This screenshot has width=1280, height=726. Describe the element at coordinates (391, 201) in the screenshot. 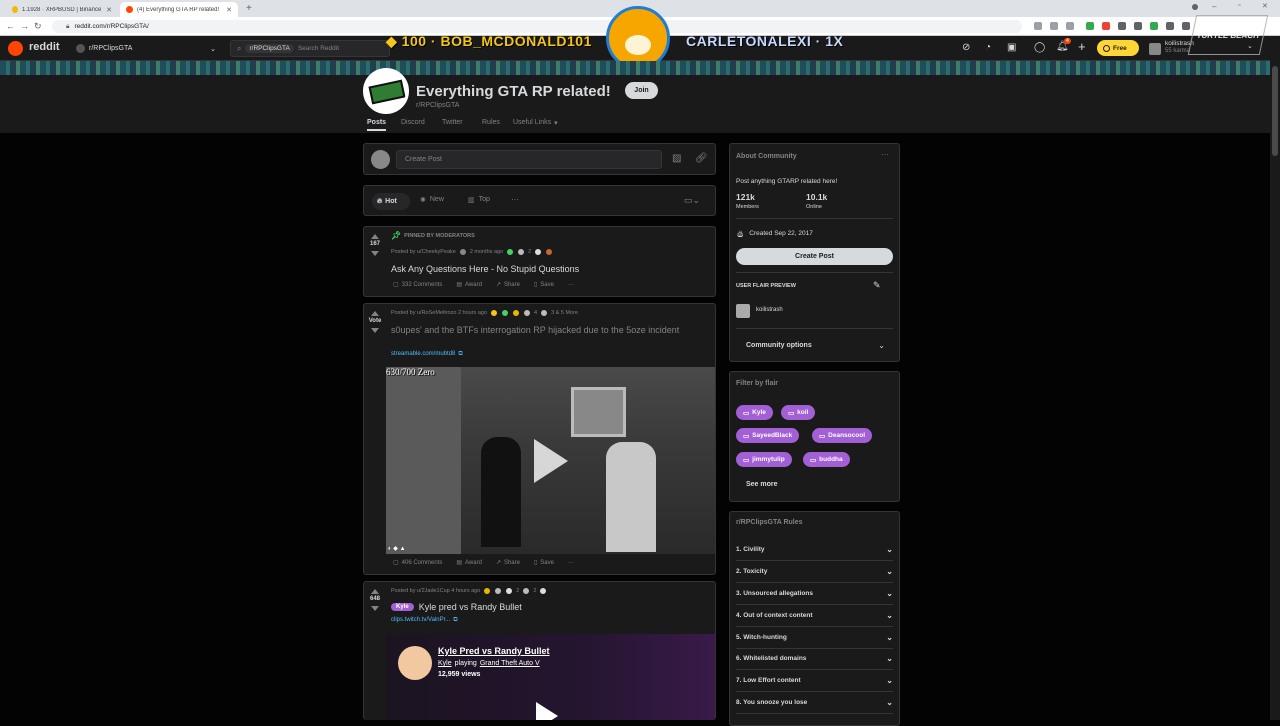

I see `sort-hot-button: 🔥︎ Hot` at that location.